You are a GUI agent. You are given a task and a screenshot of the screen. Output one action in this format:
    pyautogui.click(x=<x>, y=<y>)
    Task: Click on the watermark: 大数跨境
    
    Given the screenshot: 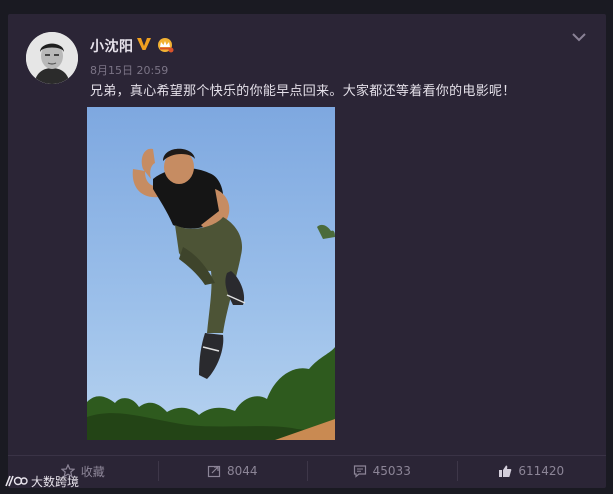 What is the action you would take?
    pyautogui.click(x=41, y=481)
    